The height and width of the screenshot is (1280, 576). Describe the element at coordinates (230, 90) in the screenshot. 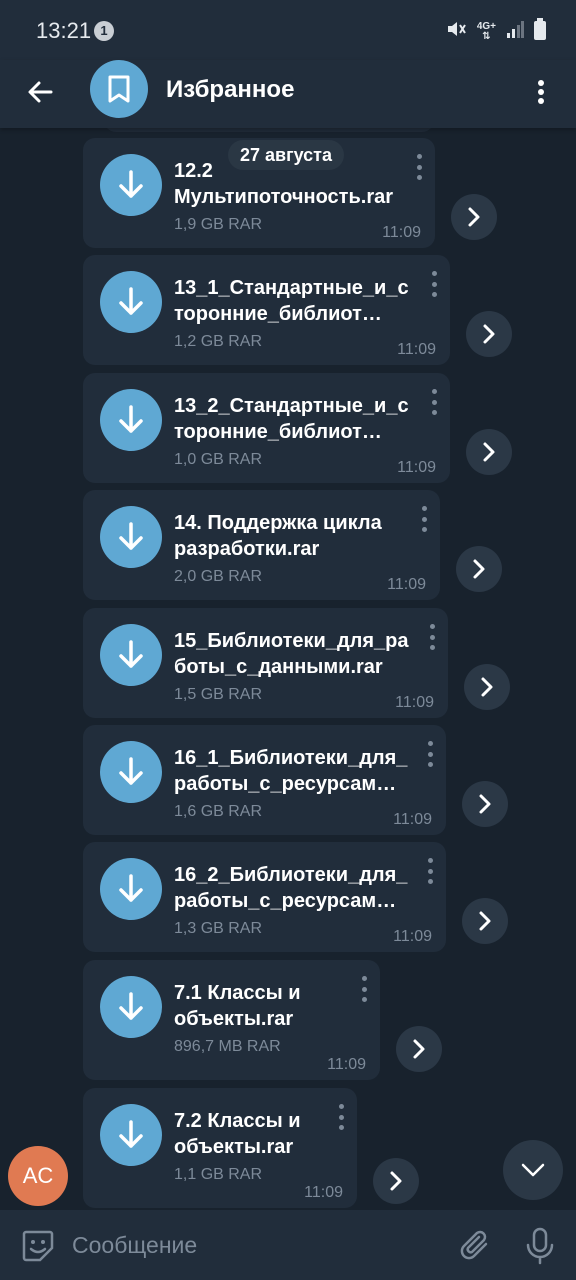

I see `chat-title: Избранное` at that location.